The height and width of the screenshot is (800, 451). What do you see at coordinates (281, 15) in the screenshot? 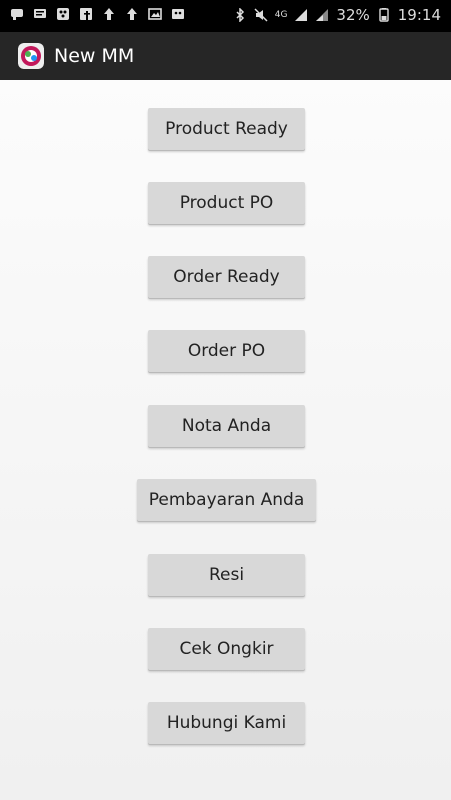
I see `signal-label: 4G` at bounding box center [281, 15].